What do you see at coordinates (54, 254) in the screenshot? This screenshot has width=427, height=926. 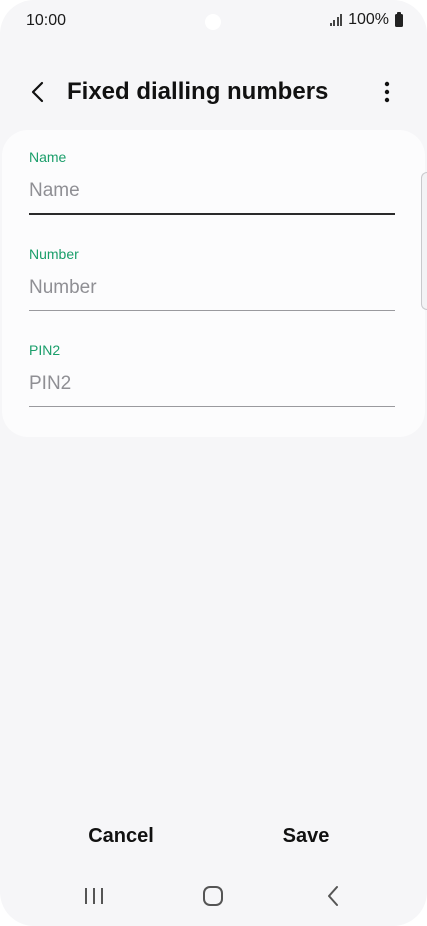 I see `number-label: Number` at bounding box center [54, 254].